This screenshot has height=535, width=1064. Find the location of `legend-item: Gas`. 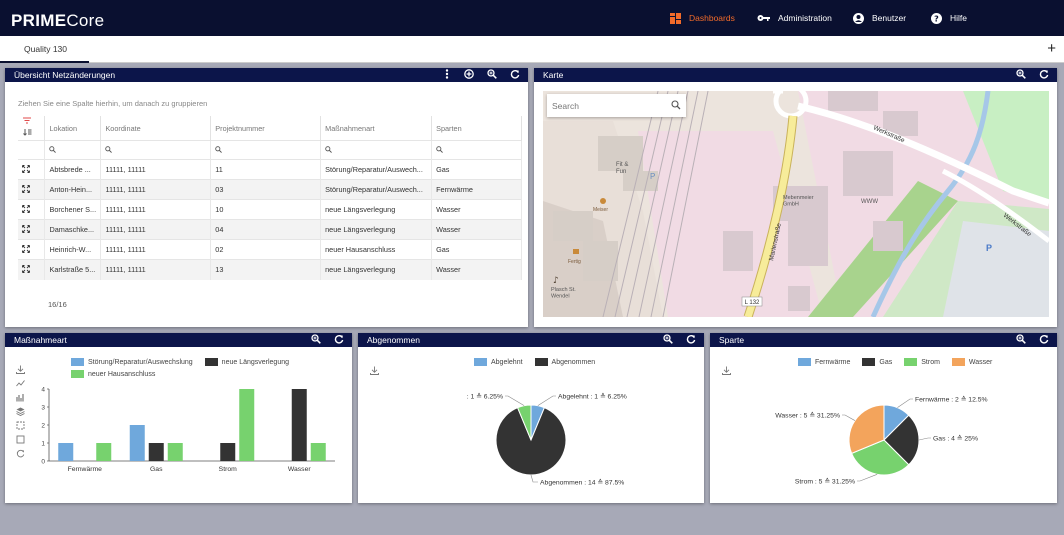

legend-item: Gas is located at coordinates (877, 362).